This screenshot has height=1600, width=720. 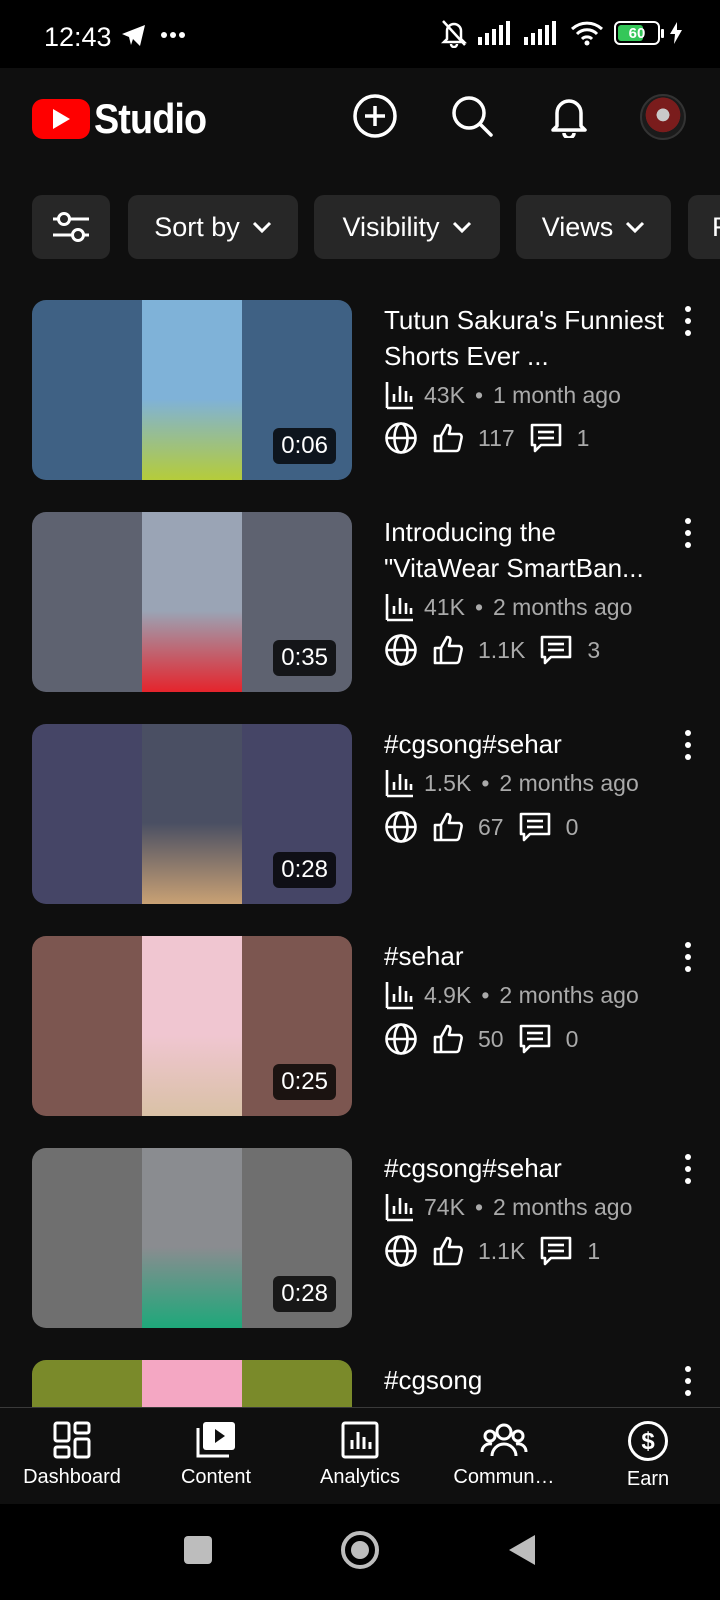 I want to click on bell-icon, so click(x=569, y=118).